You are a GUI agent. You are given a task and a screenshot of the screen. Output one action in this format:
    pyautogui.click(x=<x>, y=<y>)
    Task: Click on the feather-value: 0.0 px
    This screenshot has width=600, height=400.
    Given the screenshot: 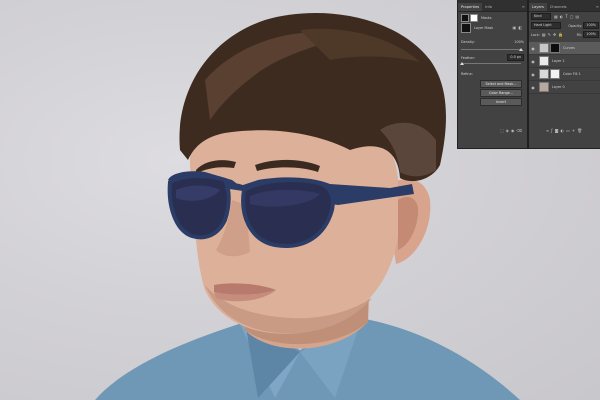 What is the action you would take?
    pyautogui.click(x=515, y=57)
    